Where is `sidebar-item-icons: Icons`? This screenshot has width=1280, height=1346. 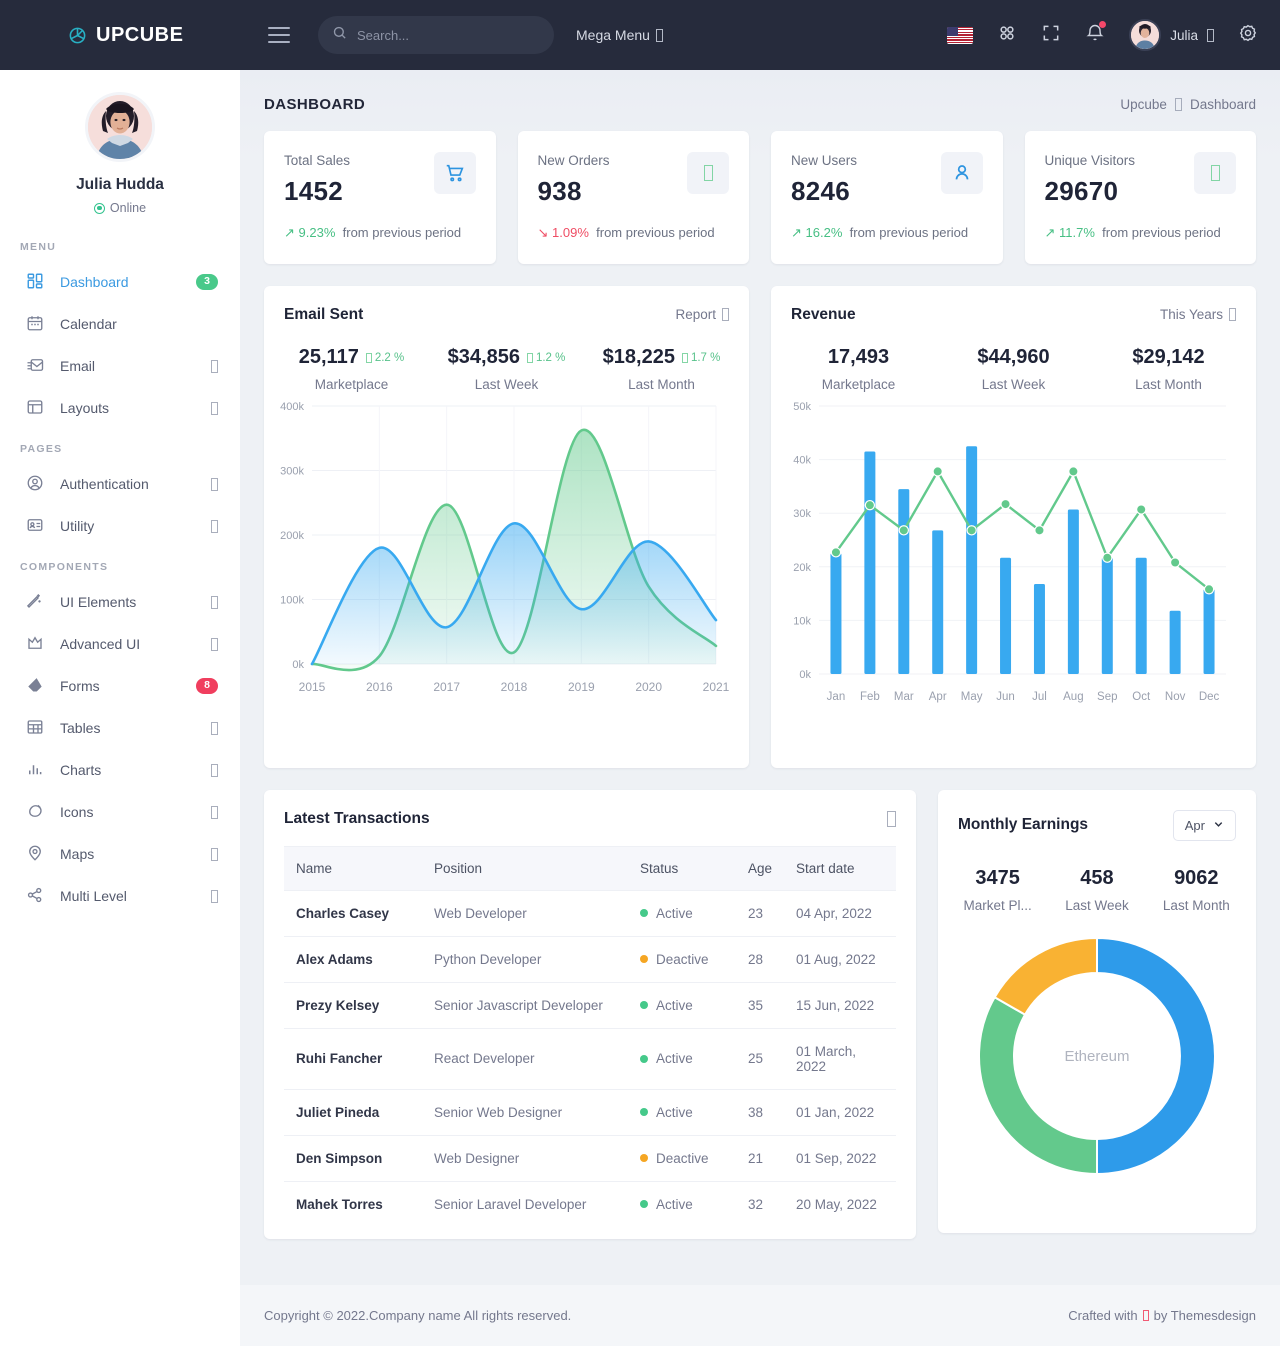 sidebar-item-icons: Icons is located at coordinates (120, 812).